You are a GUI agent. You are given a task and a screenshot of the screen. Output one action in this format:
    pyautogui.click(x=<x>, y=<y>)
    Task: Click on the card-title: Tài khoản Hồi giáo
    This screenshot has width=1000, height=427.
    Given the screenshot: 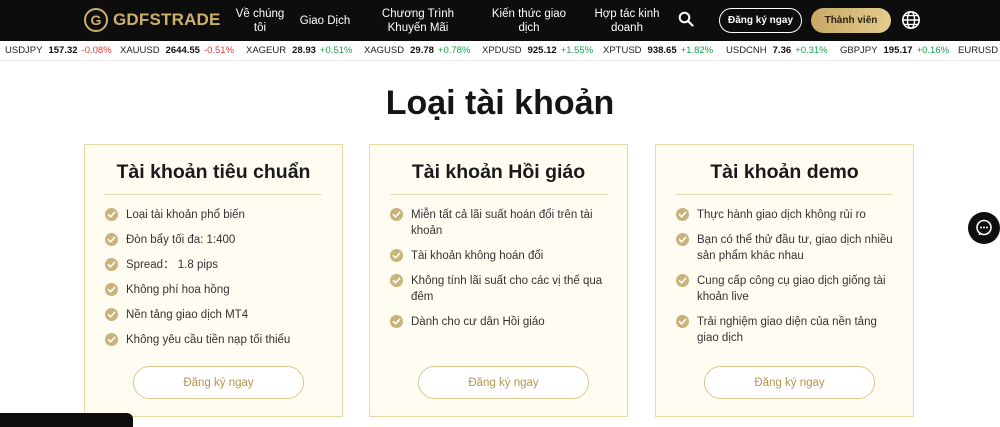 What is the action you would take?
    pyautogui.click(x=498, y=172)
    